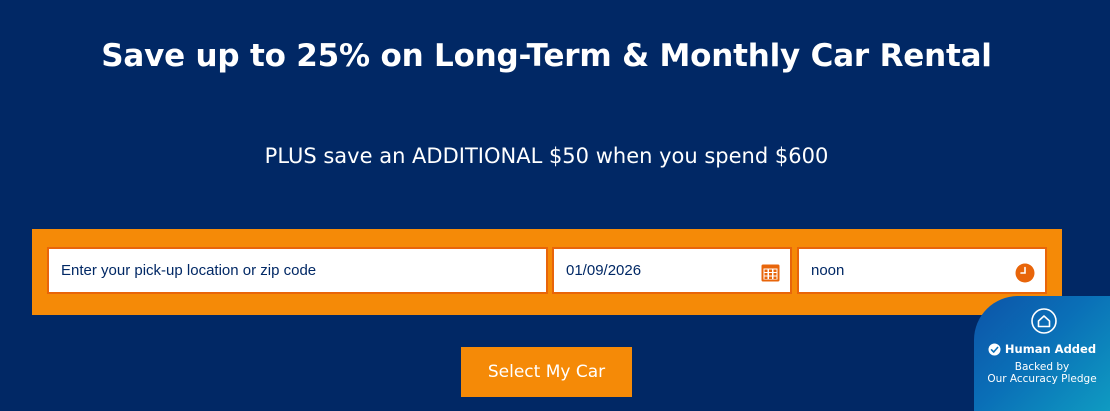 The width and height of the screenshot is (1110, 411). Describe the element at coordinates (546, 372) in the screenshot. I see `select-my-car-button: Select My Car` at that location.